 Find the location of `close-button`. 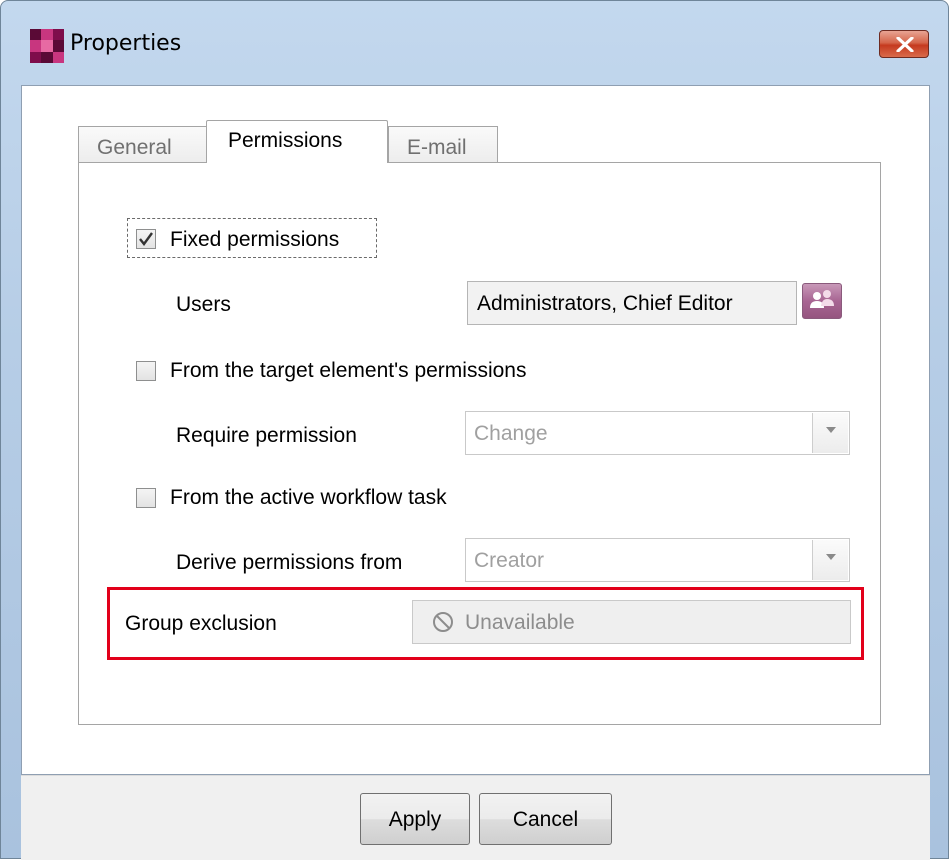

close-button is located at coordinates (904, 44).